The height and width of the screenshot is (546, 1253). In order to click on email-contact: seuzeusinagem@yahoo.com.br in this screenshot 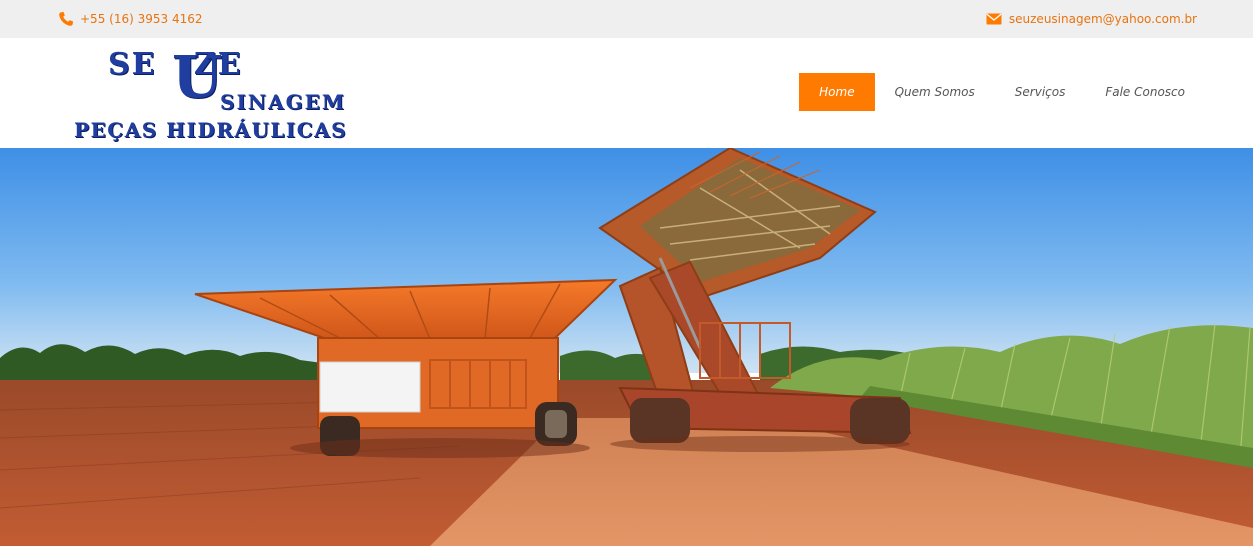, I will do `click(1091, 19)`.